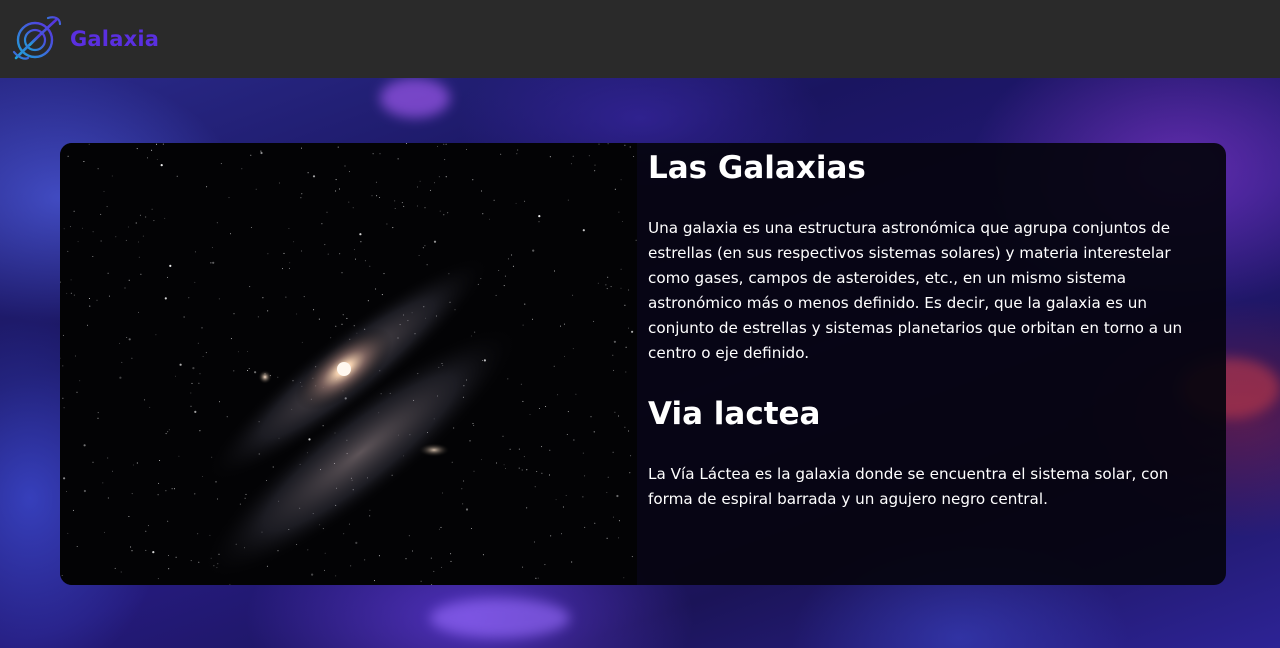 The image size is (1280, 648). Describe the element at coordinates (734, 414) in the screenshot. I see `section-title-via-lactea: Via lactea` at that location.